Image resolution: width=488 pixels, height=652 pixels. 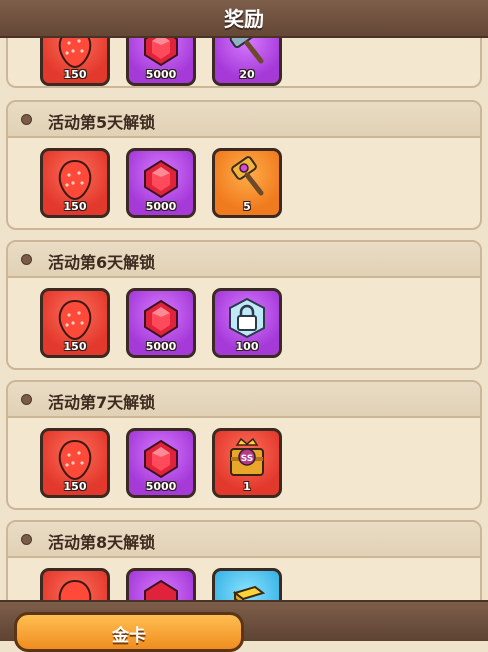 I want to click on section-header: 活动第5天解锁, so click(x=244, y=120).